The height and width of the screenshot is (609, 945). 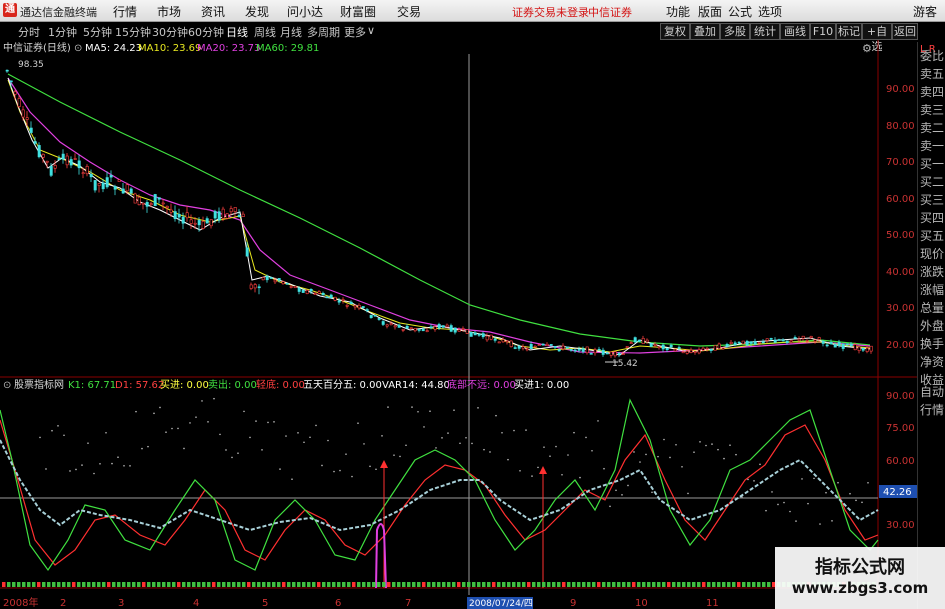 I want to click on menu-shichang: 市场, so click(x=169, y=11).